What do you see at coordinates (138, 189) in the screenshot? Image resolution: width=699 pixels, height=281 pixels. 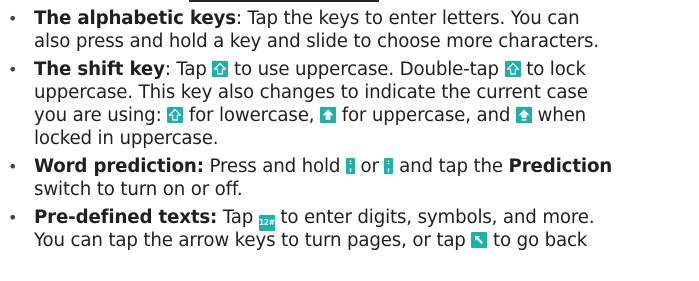 I see `text-line: switch to turn on or off.` at bounding box center [138, 189].